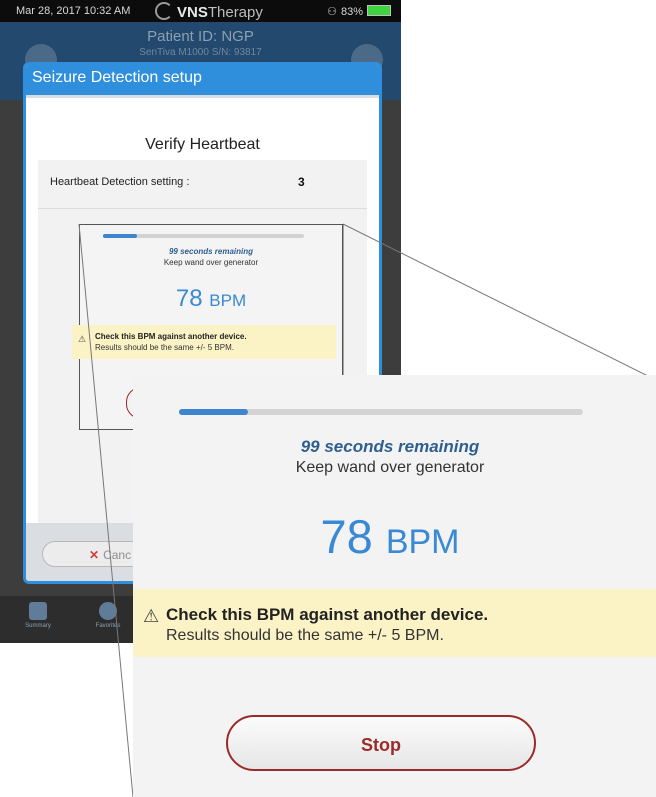 Image resolution: width=656 pixels, height=797 pixels. I want to click on bpm-value: 78, so click(346, 536).